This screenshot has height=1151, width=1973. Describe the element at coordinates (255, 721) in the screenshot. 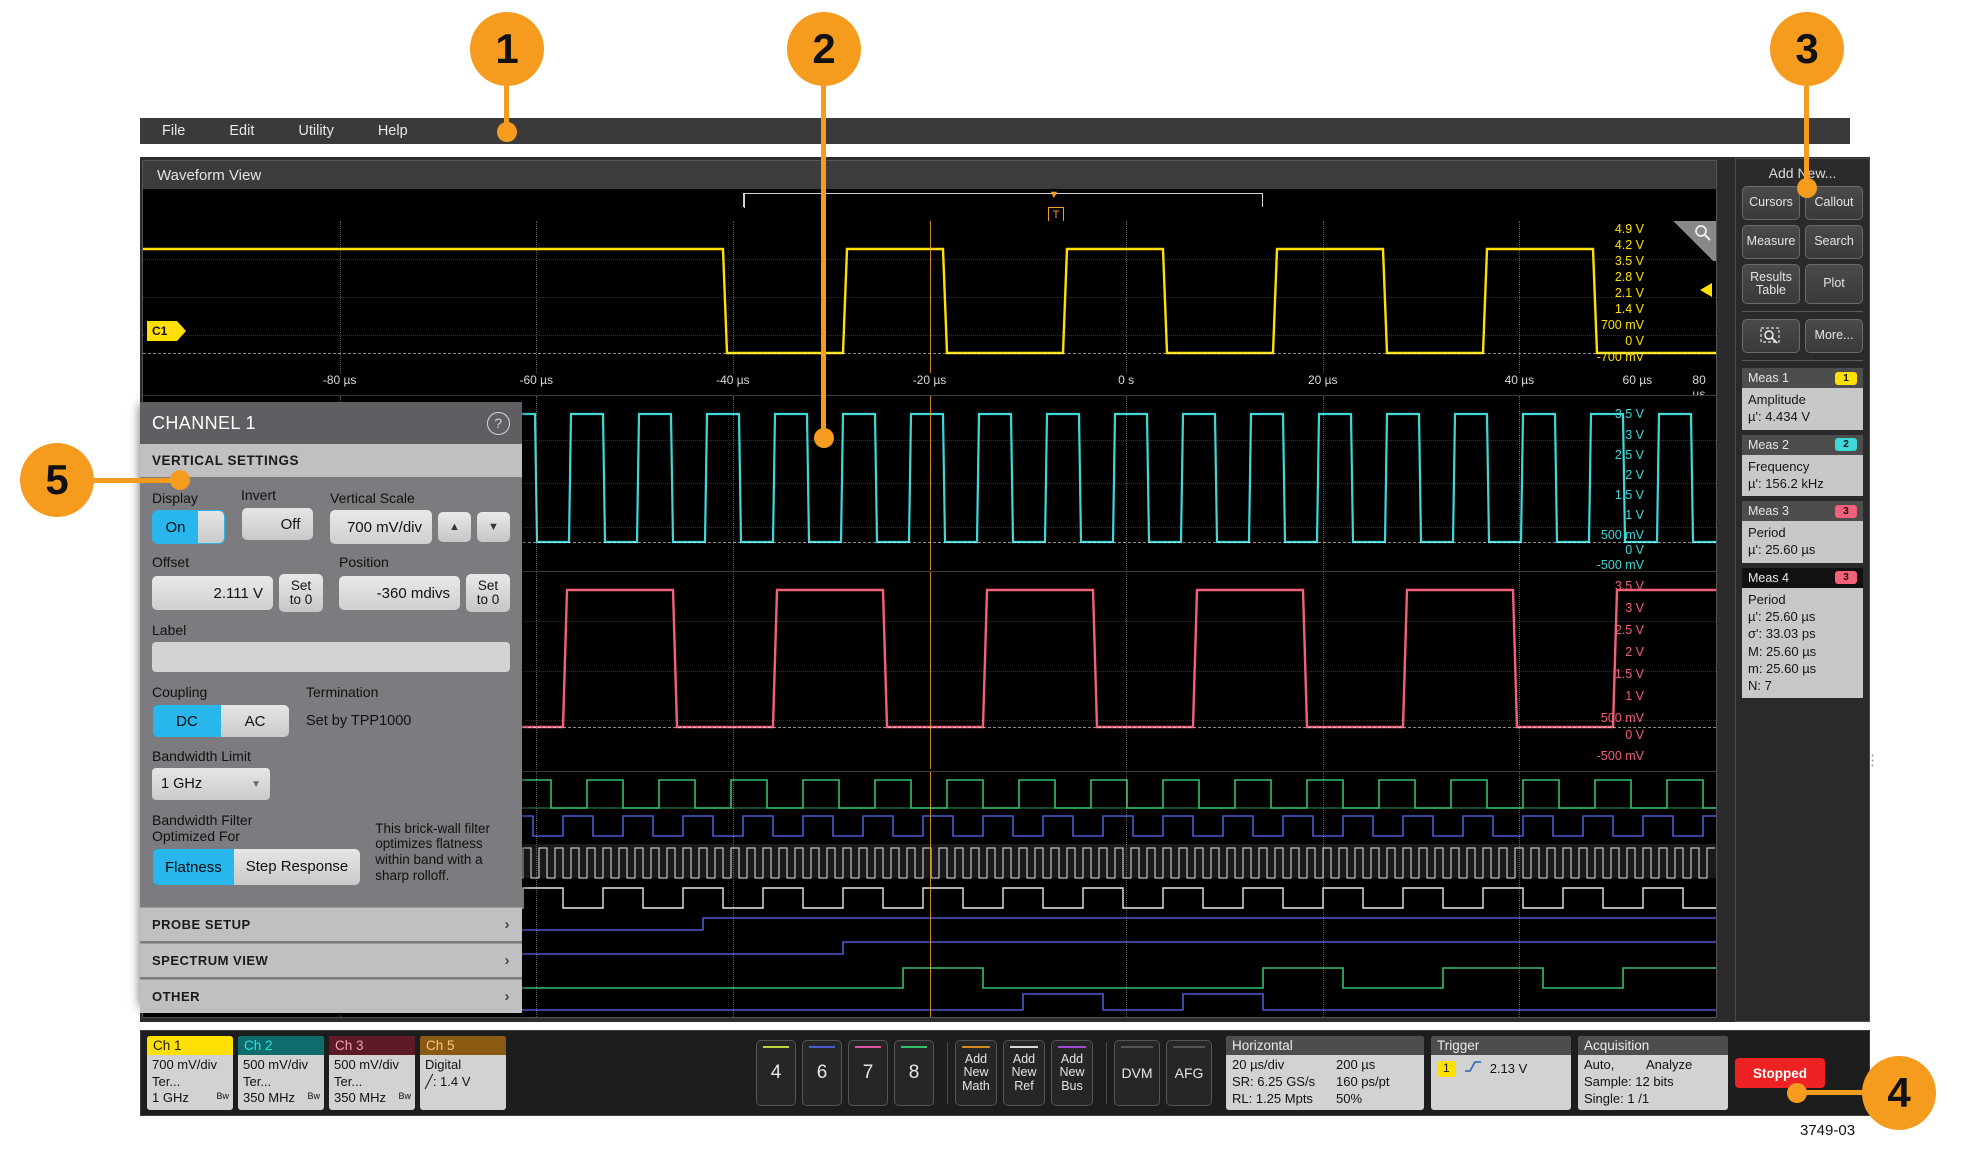

I see `coupling-ac-button: AC` at that location.